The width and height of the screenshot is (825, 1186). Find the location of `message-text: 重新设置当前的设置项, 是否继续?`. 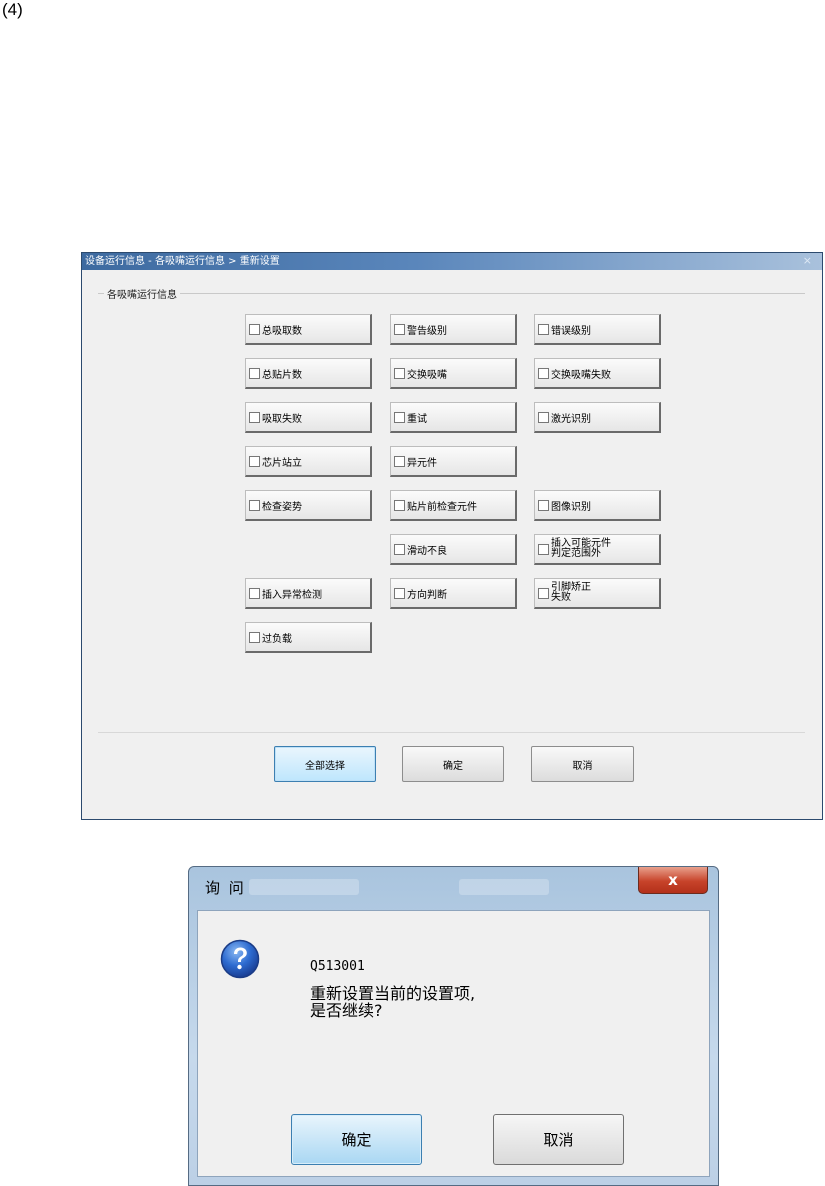

message-text: 重新设置当前的设置项, 是否继续? is located at coordinates (393, 1002).